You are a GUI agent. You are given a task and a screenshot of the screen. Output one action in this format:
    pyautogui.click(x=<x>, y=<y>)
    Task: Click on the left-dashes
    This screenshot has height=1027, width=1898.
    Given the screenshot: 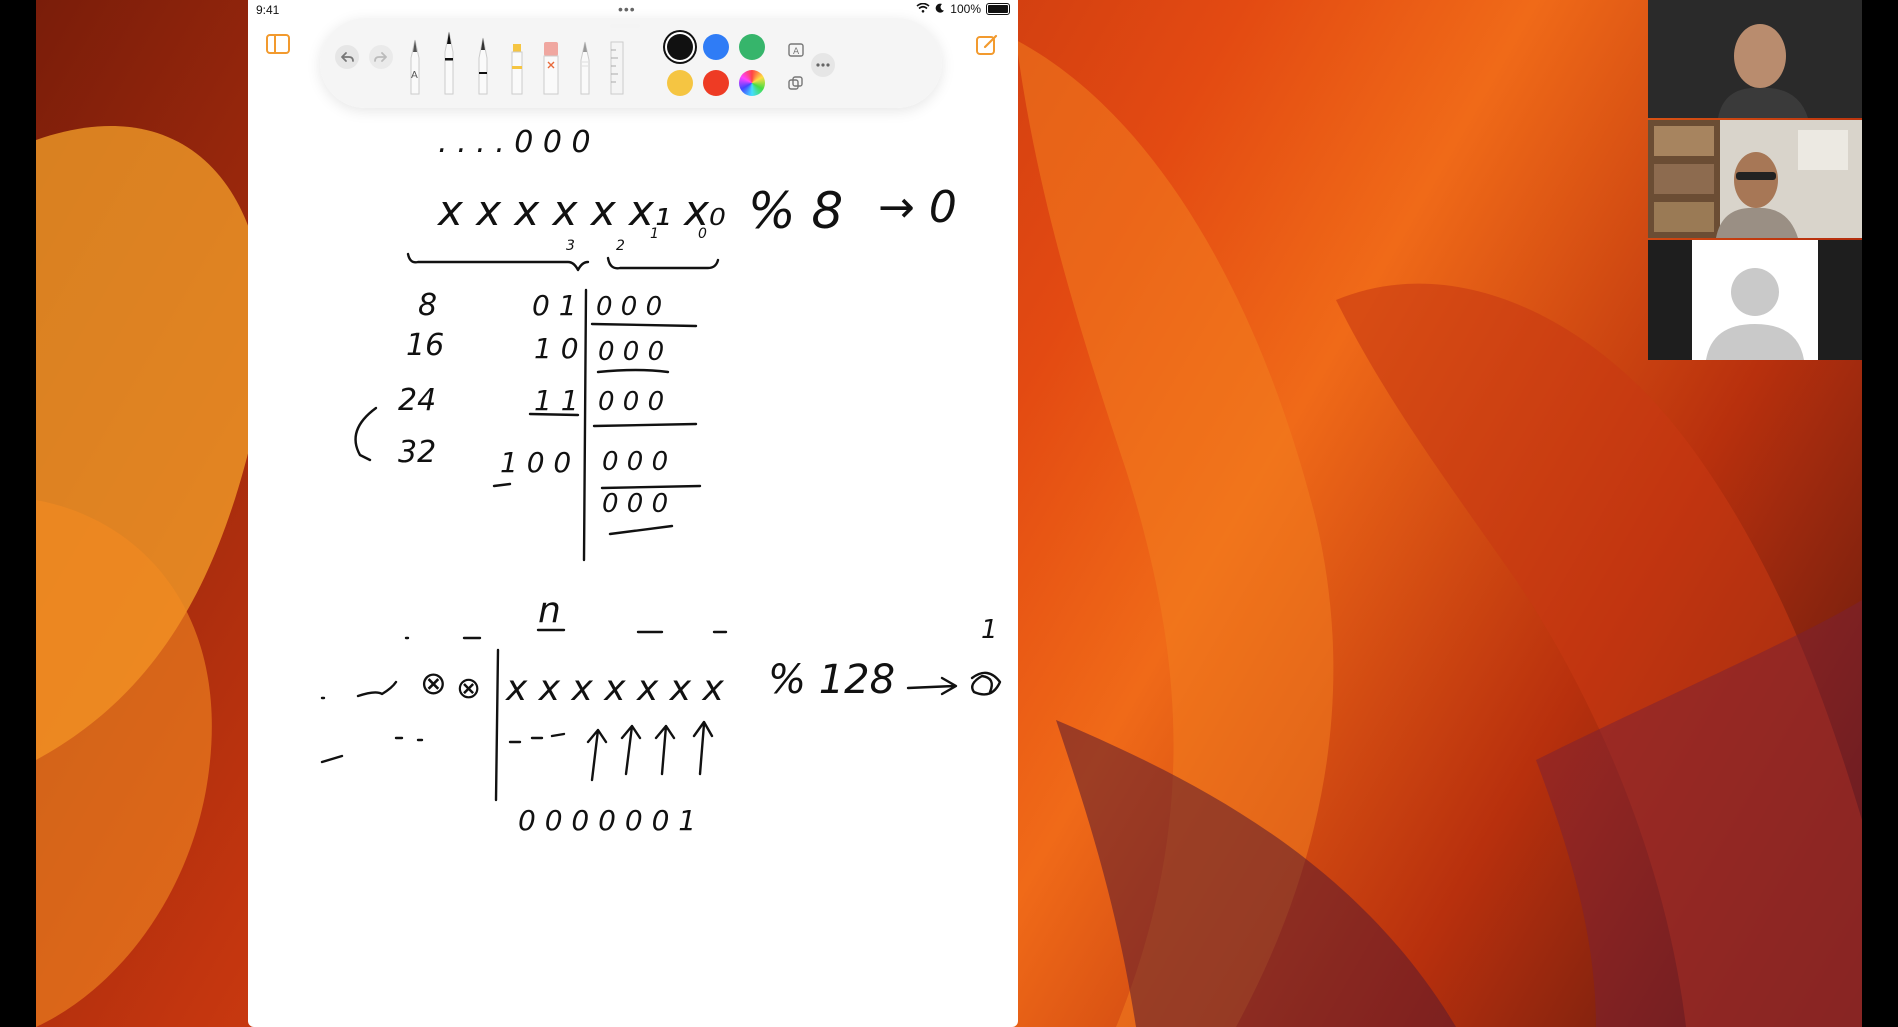 What is the action you would take?
    pyautogui.click(x=359, y=690)
    